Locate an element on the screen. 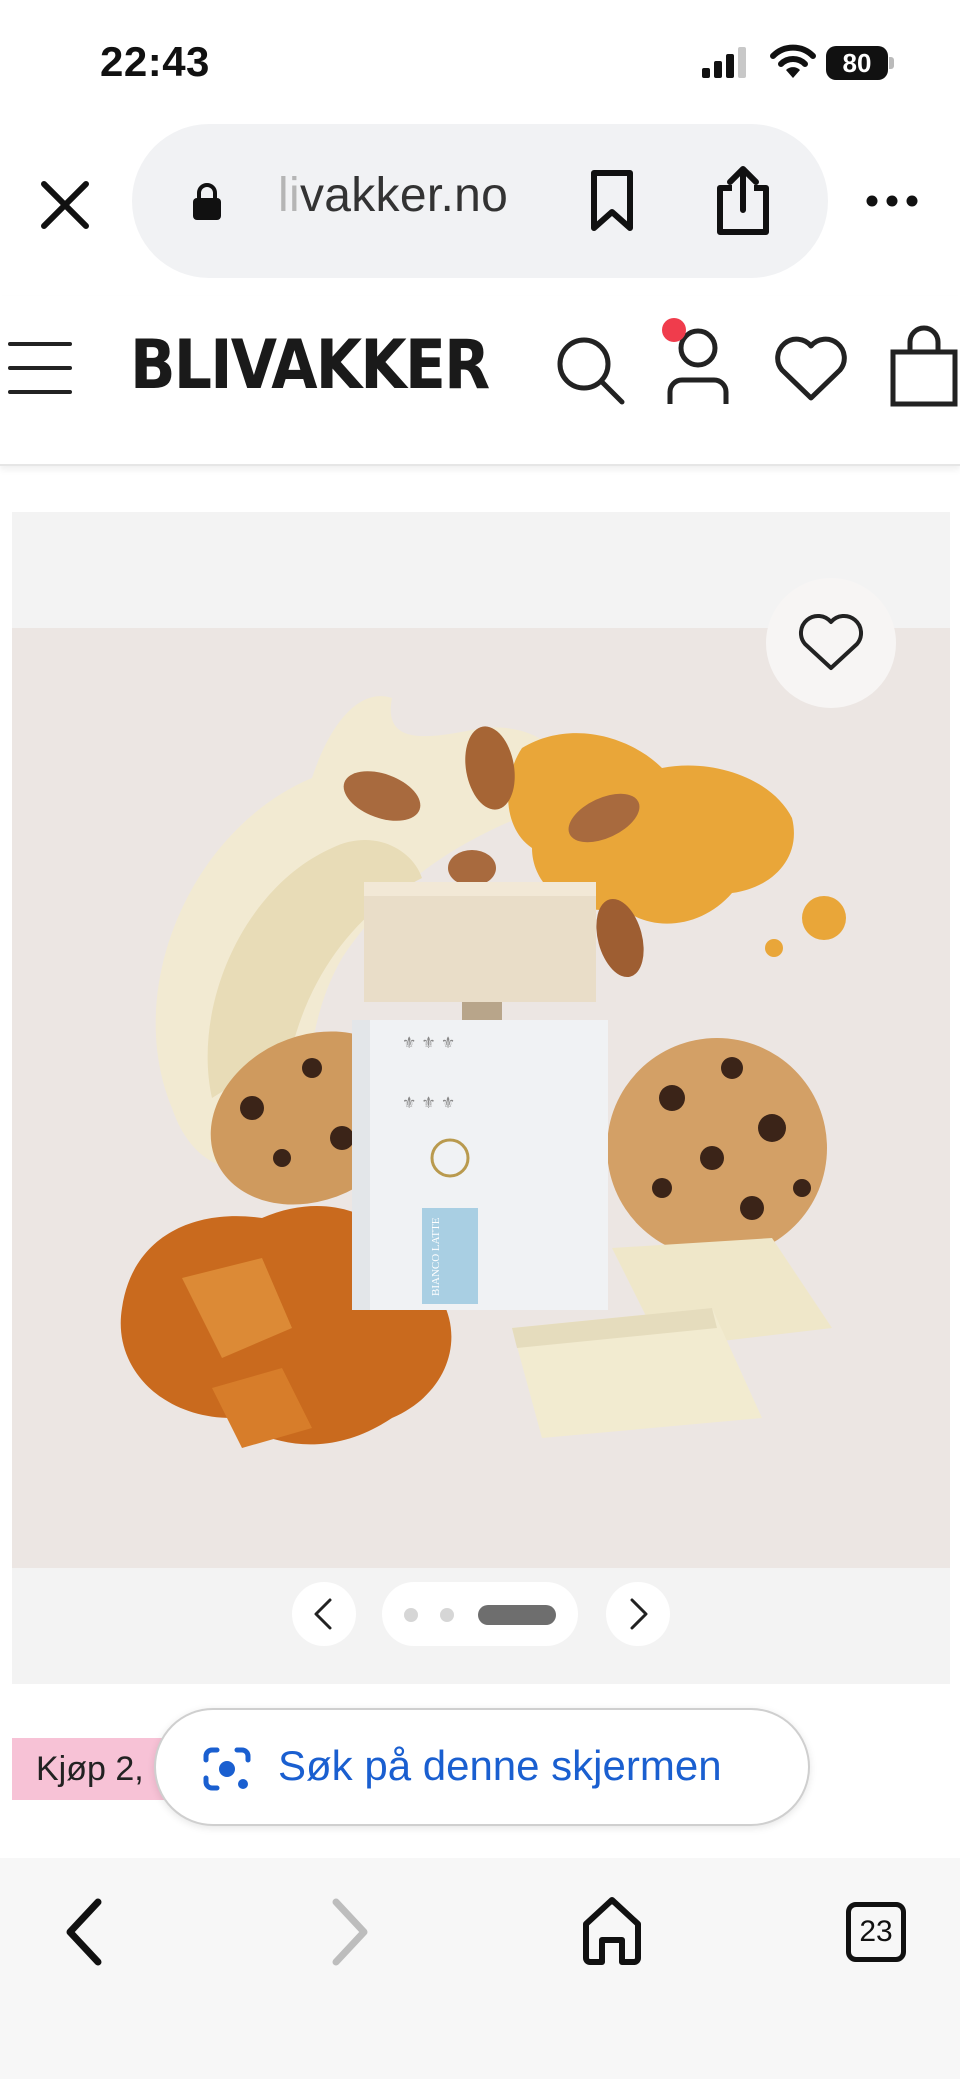 The height and width of the screenshot is (2079, 960). image-carousel-controls is located at coordinates (481, 1615).